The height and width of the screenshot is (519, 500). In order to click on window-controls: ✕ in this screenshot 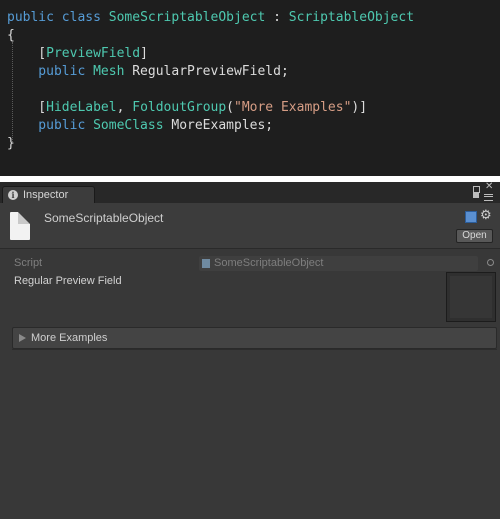, I will do `click(484, 191)`.